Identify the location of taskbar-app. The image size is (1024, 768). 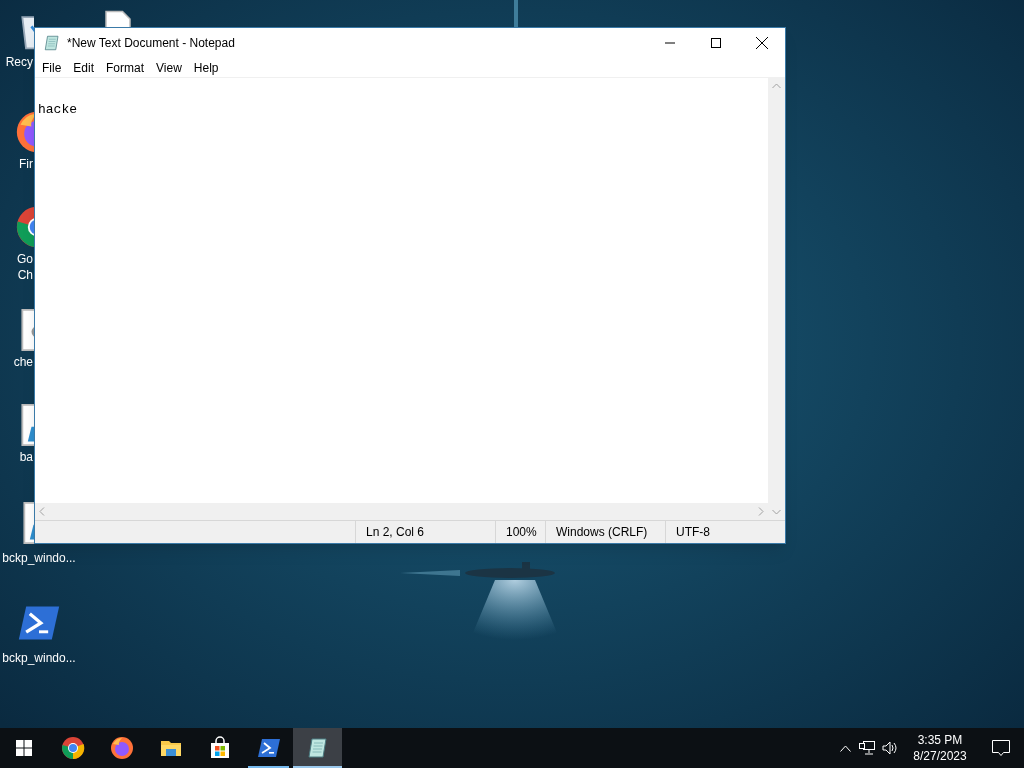
(317, 748).